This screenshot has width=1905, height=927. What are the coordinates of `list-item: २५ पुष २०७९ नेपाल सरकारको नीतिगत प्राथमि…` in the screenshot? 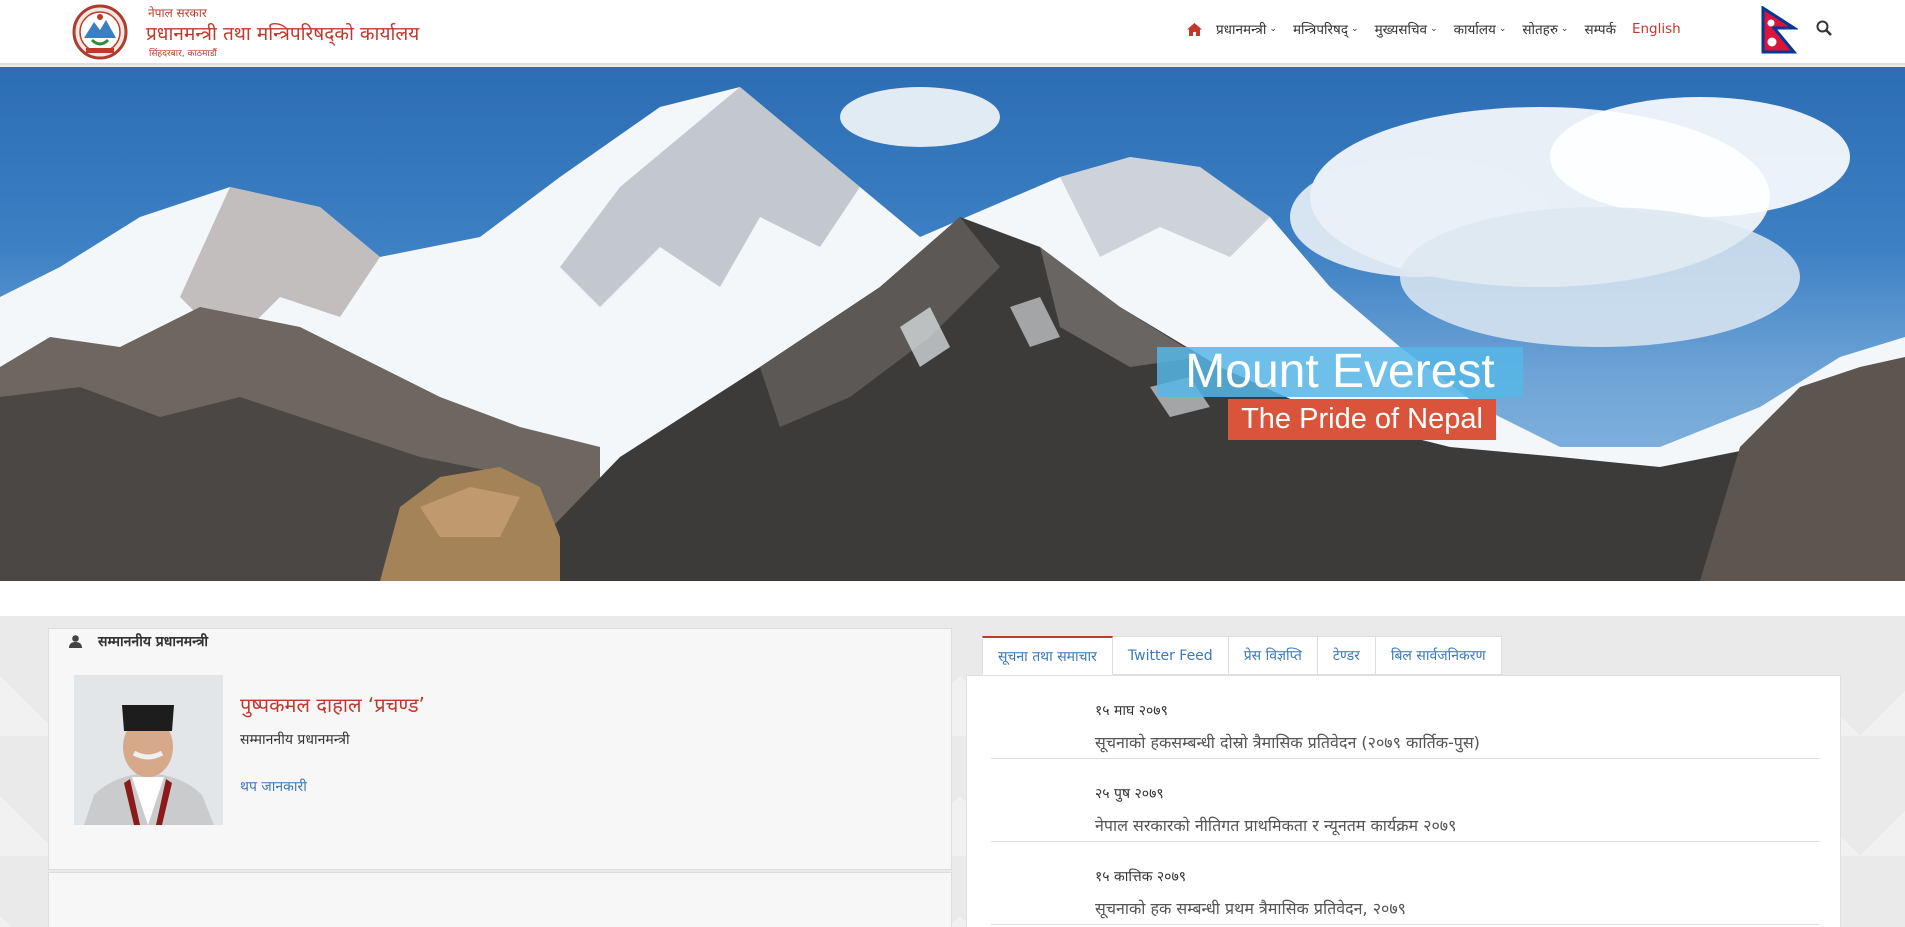 It's located at (1405, 800).